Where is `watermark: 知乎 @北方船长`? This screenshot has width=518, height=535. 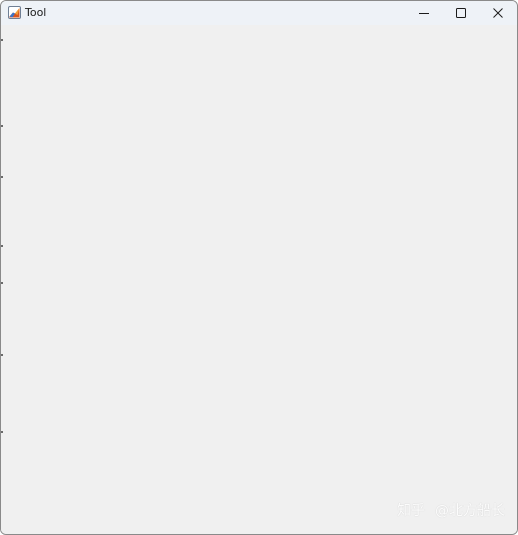 watermark: 知乎 @北方船长 is located at coordinates (451, 511).